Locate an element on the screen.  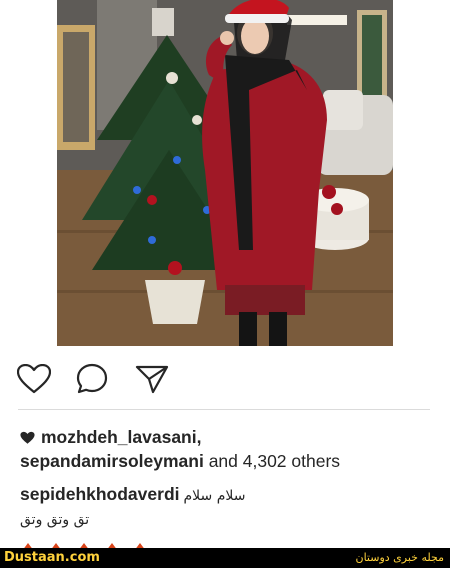
emoji-decoration is located at coordinates (84, 545).